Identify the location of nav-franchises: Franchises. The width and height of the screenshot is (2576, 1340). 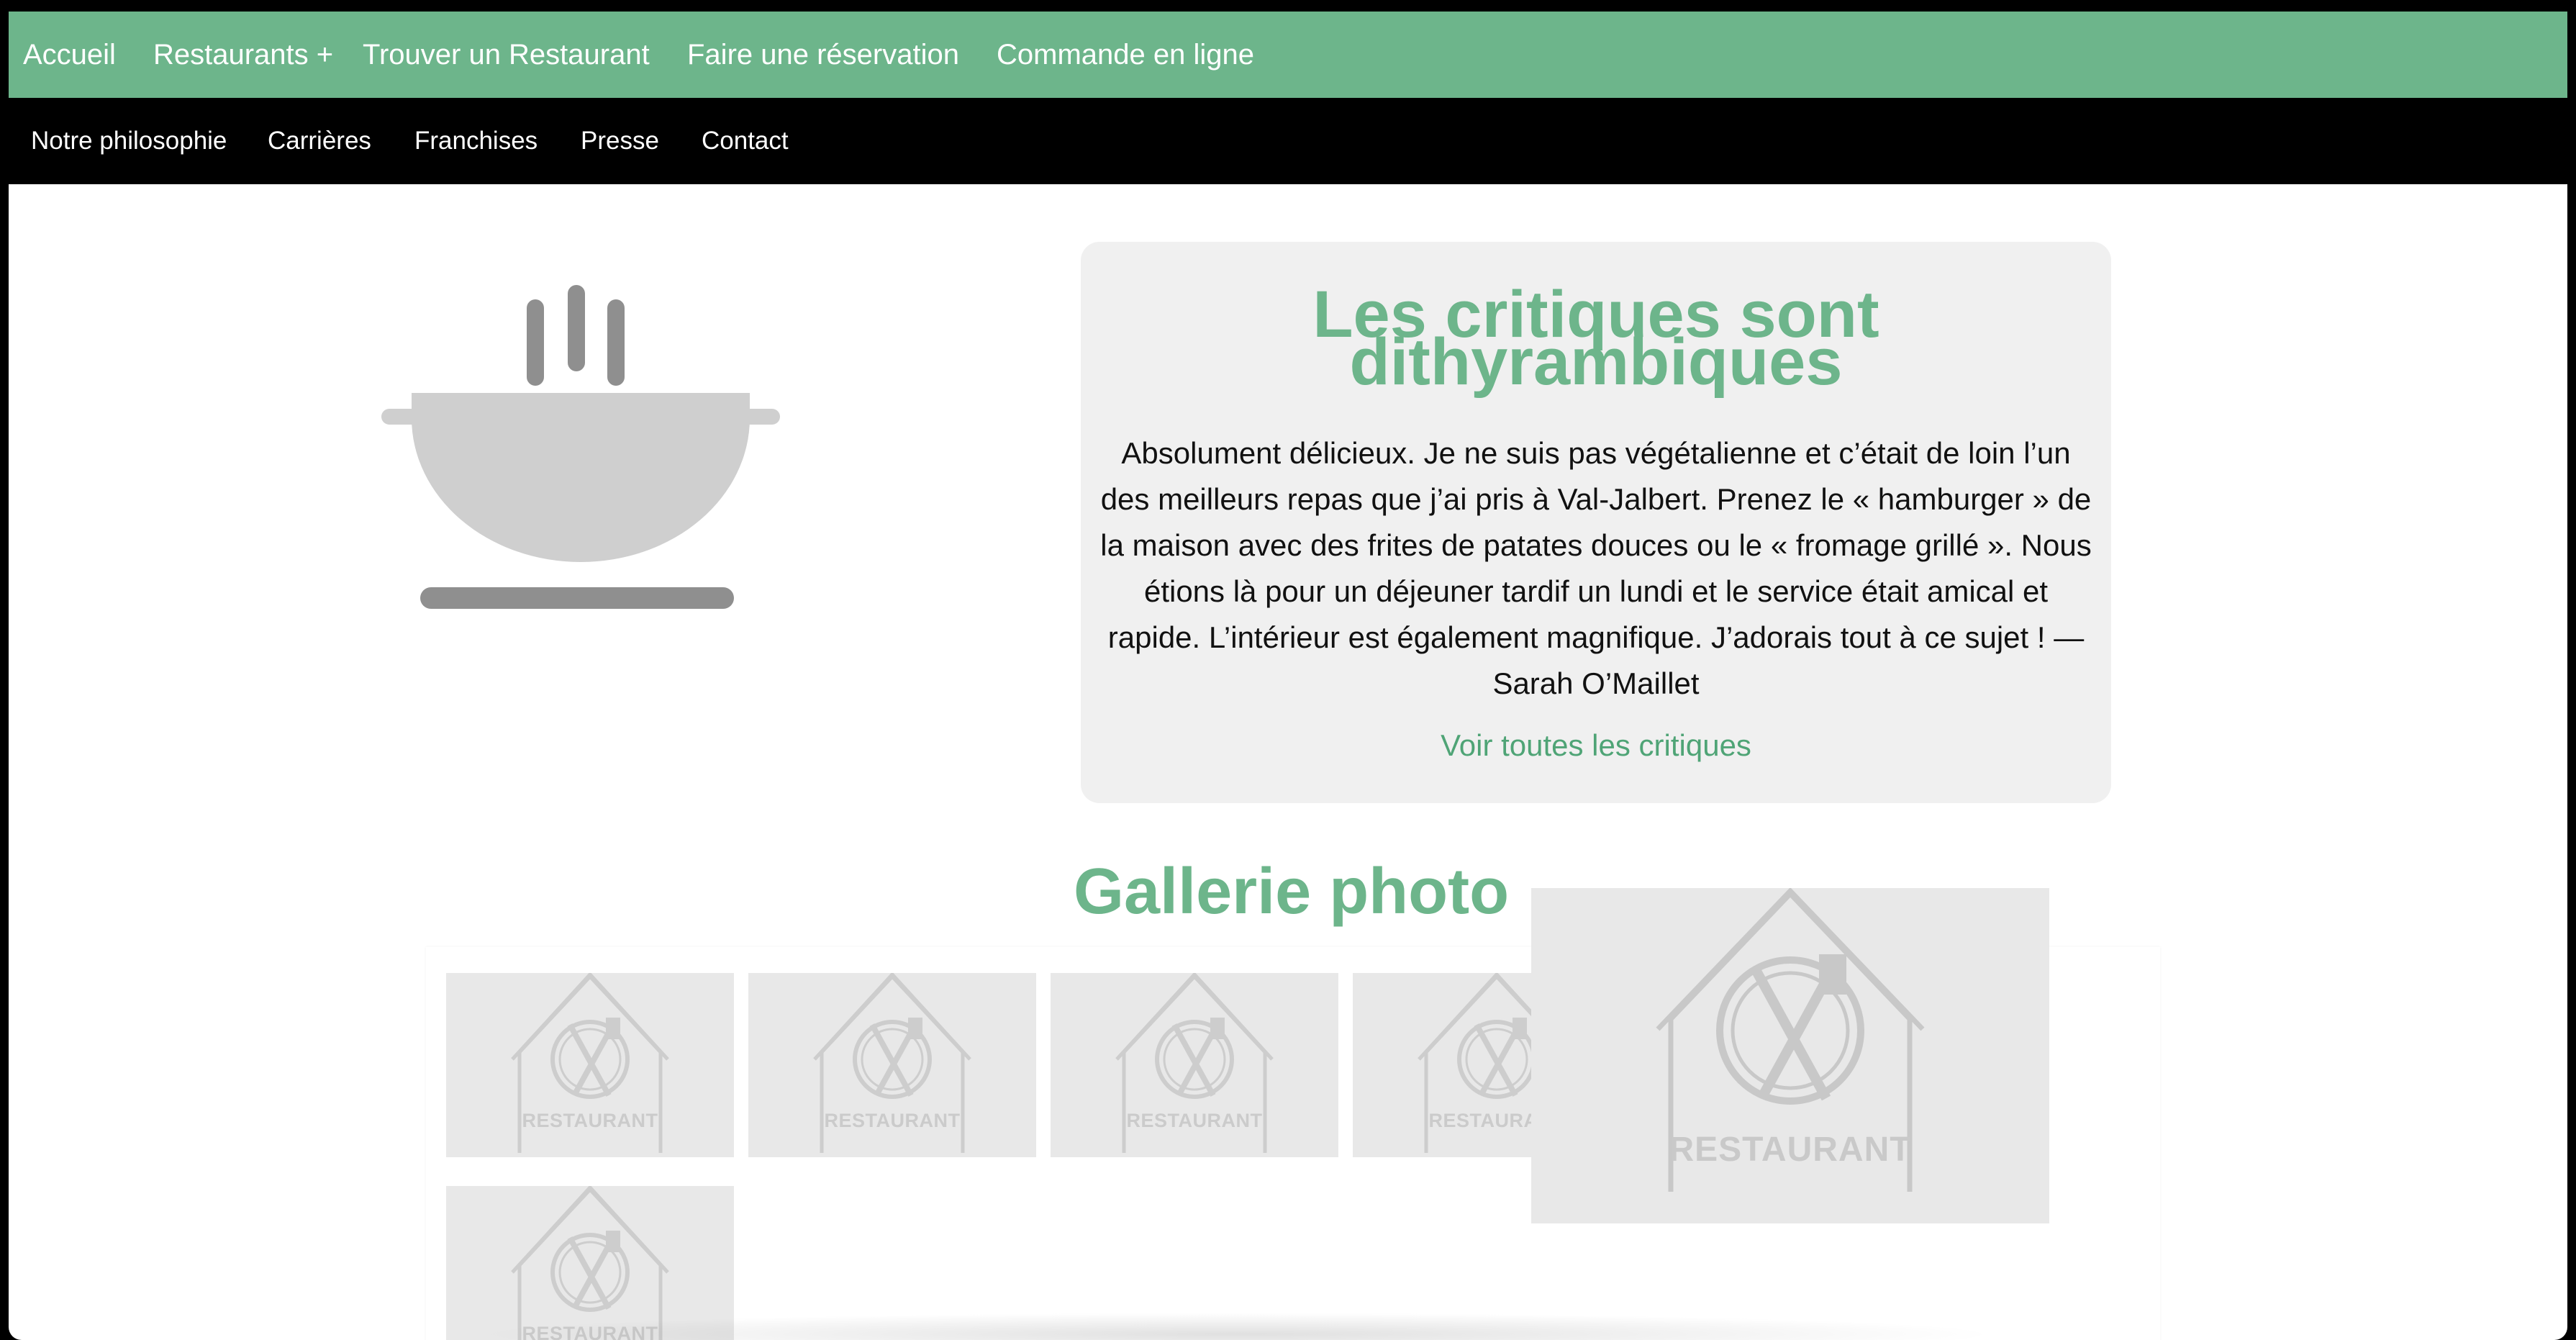
(476, 141).